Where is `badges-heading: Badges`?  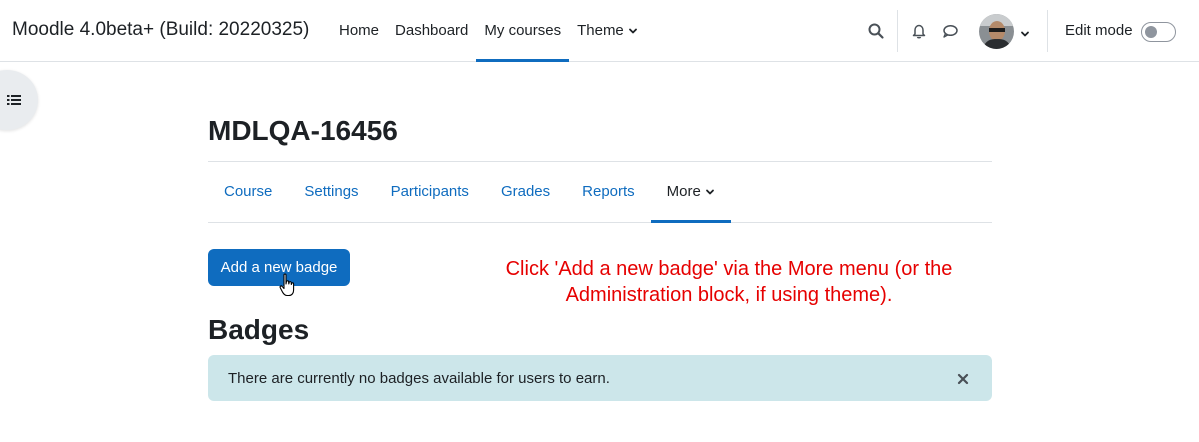 badges-heading: Badges is located at coordinates (259, 329).